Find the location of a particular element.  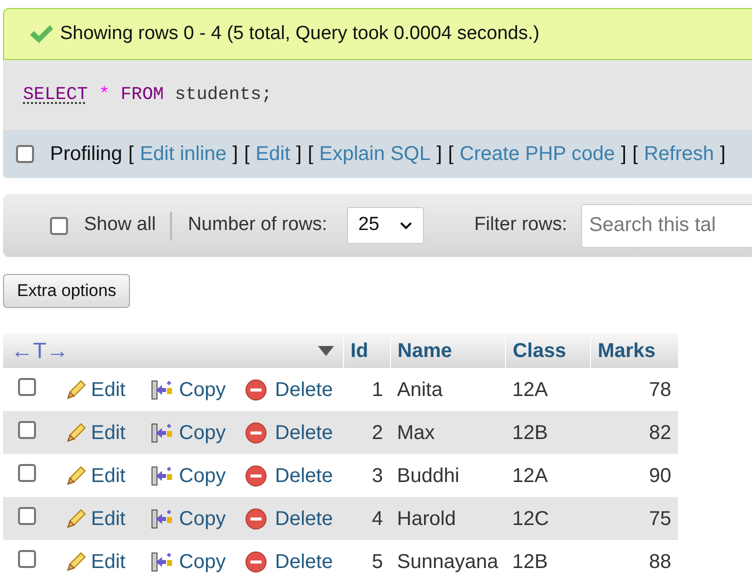

profiling-link: Explain SQL is located at coordinates (374, 154).